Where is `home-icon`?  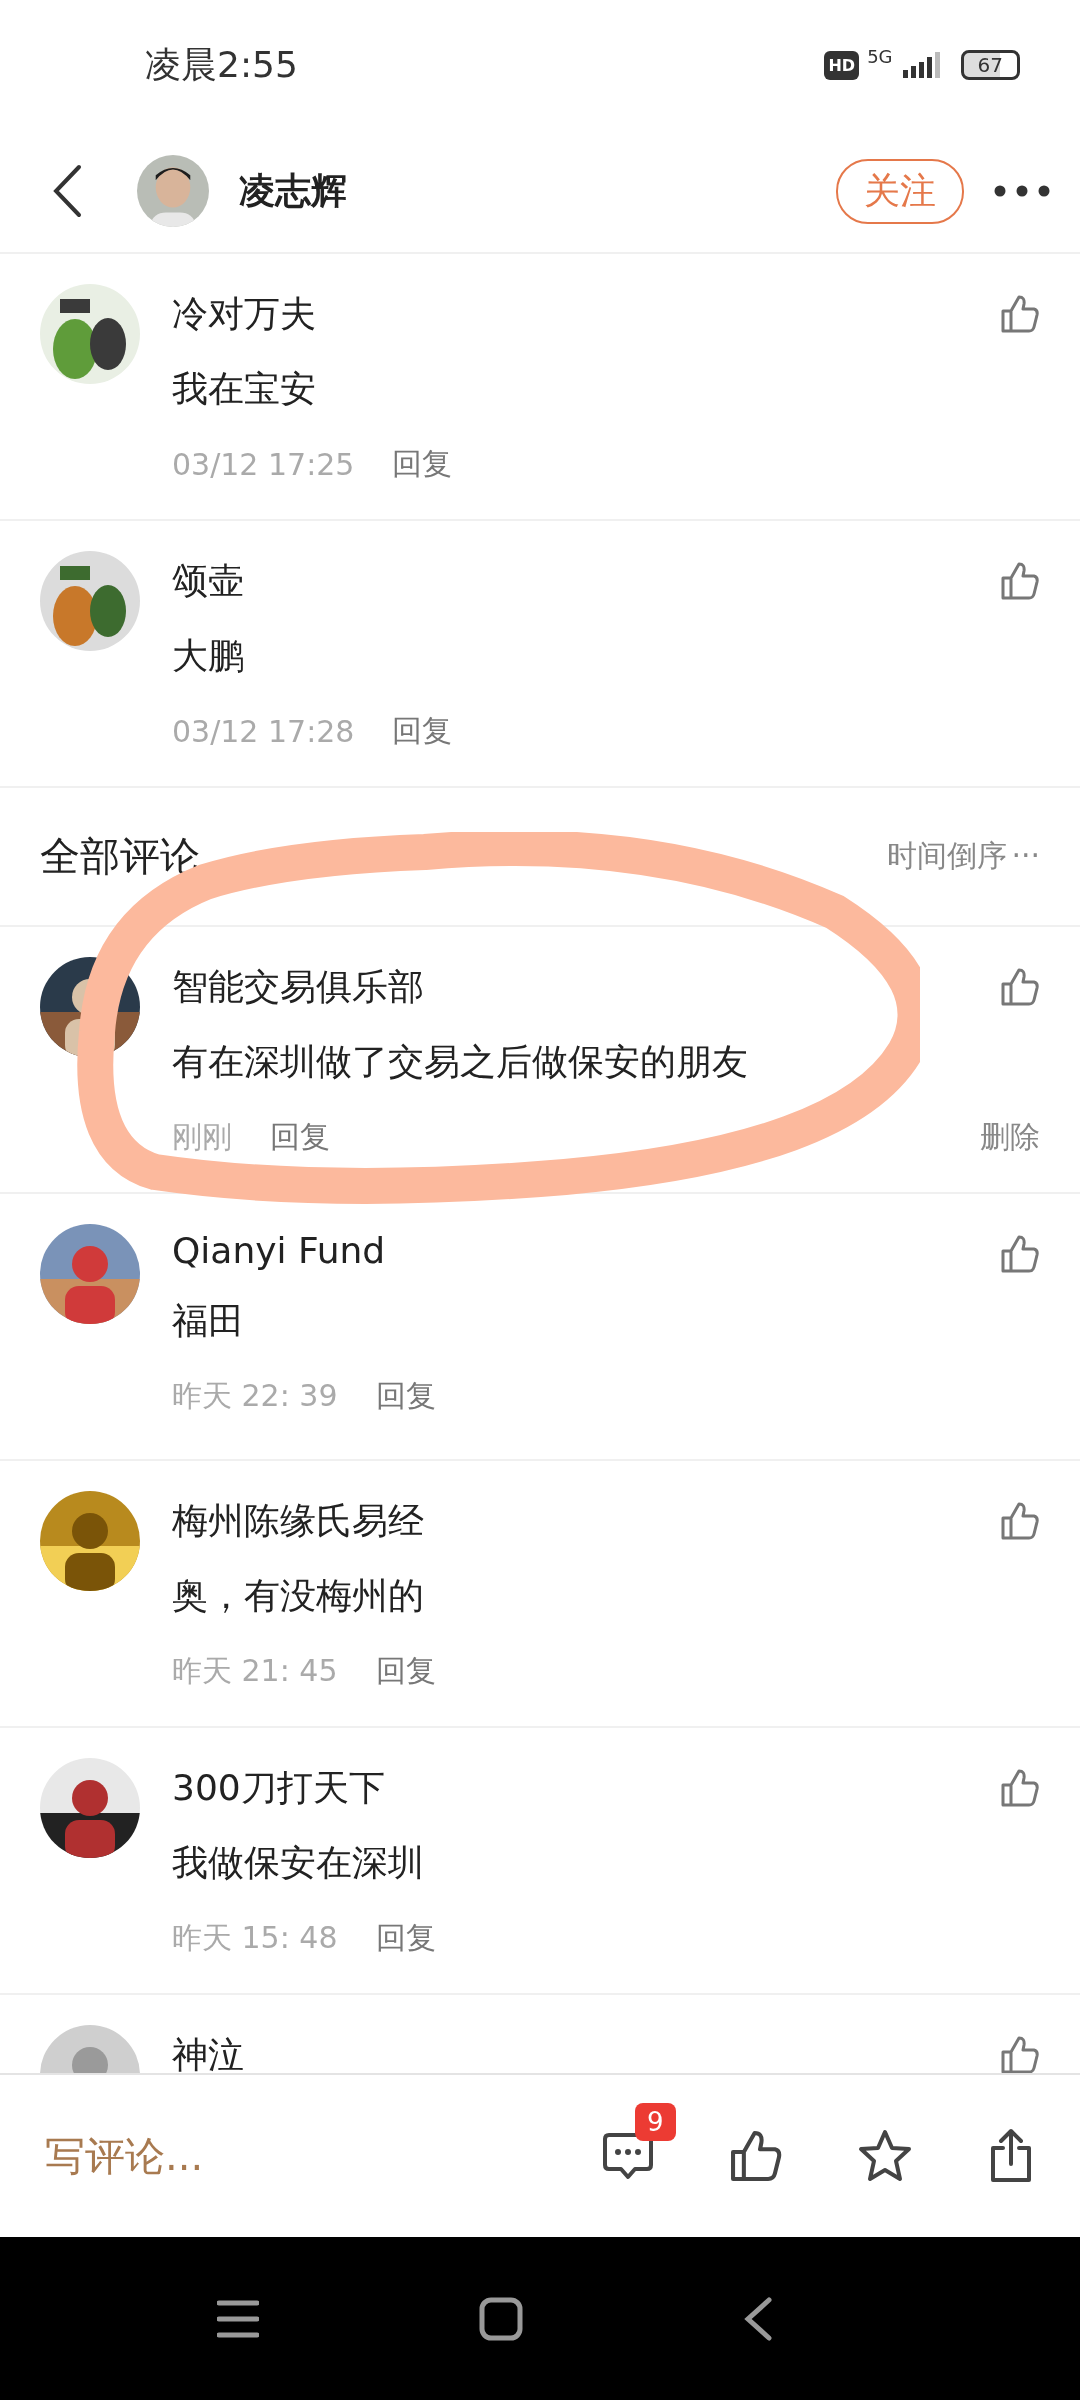 home-icon is located at coordinates (501, 2318).